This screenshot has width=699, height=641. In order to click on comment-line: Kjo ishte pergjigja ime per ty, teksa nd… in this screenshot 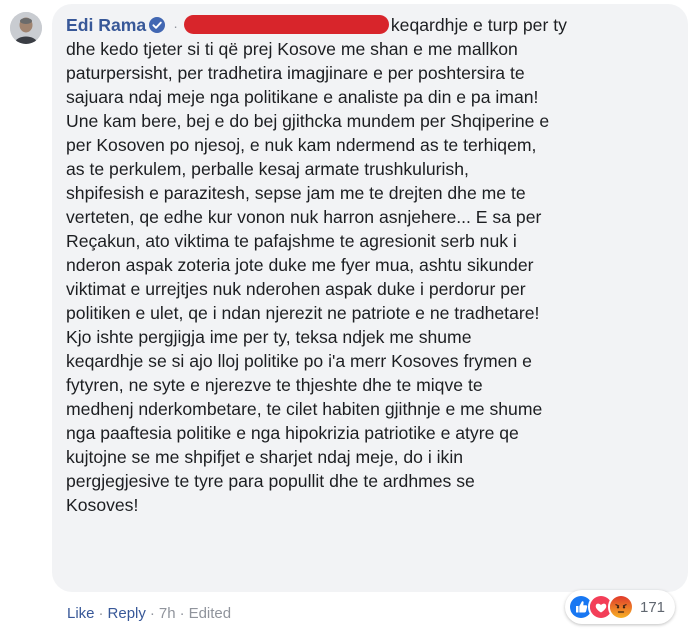, I will do `click(269, 337)`.